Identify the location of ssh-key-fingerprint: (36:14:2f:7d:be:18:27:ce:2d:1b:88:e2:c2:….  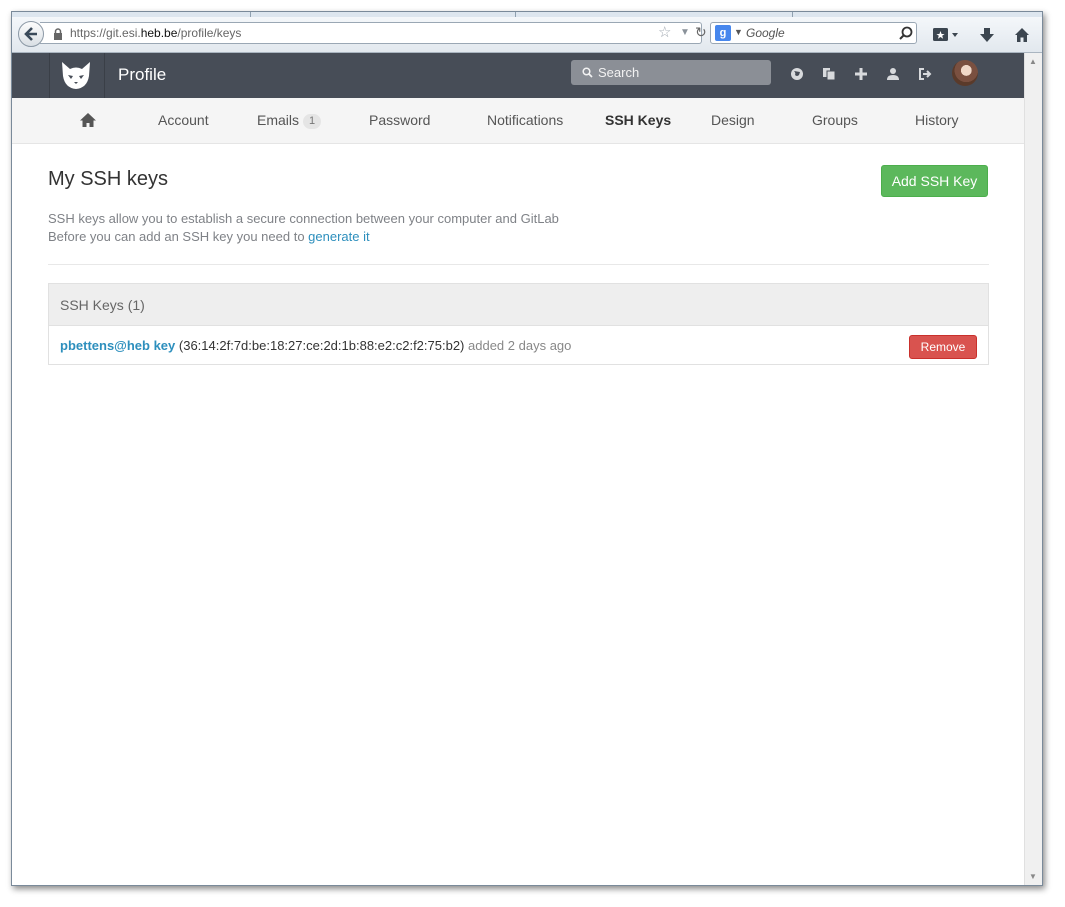
(321, 345).